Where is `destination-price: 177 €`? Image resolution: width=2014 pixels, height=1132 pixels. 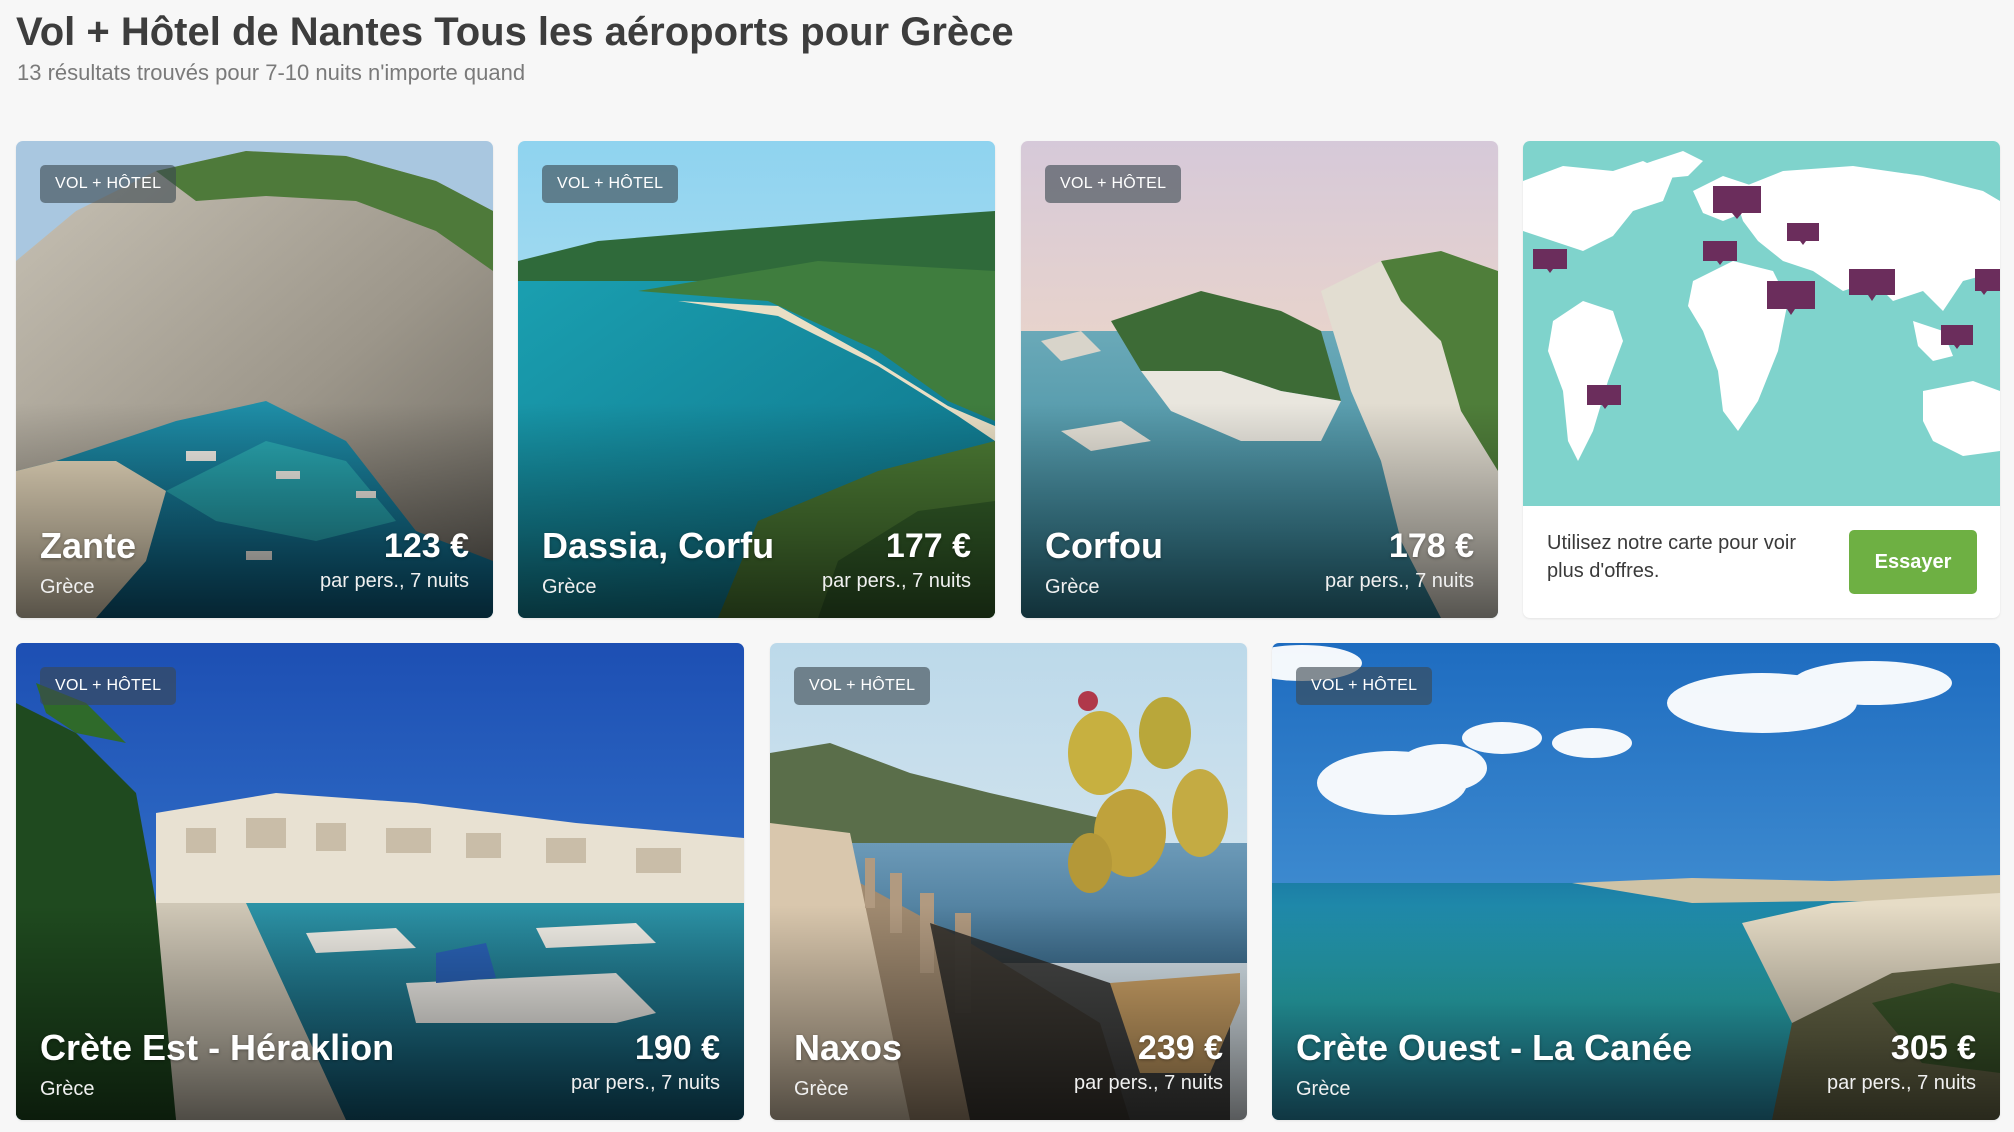 destination-price: 177 € is located at coordinates (928, 546).